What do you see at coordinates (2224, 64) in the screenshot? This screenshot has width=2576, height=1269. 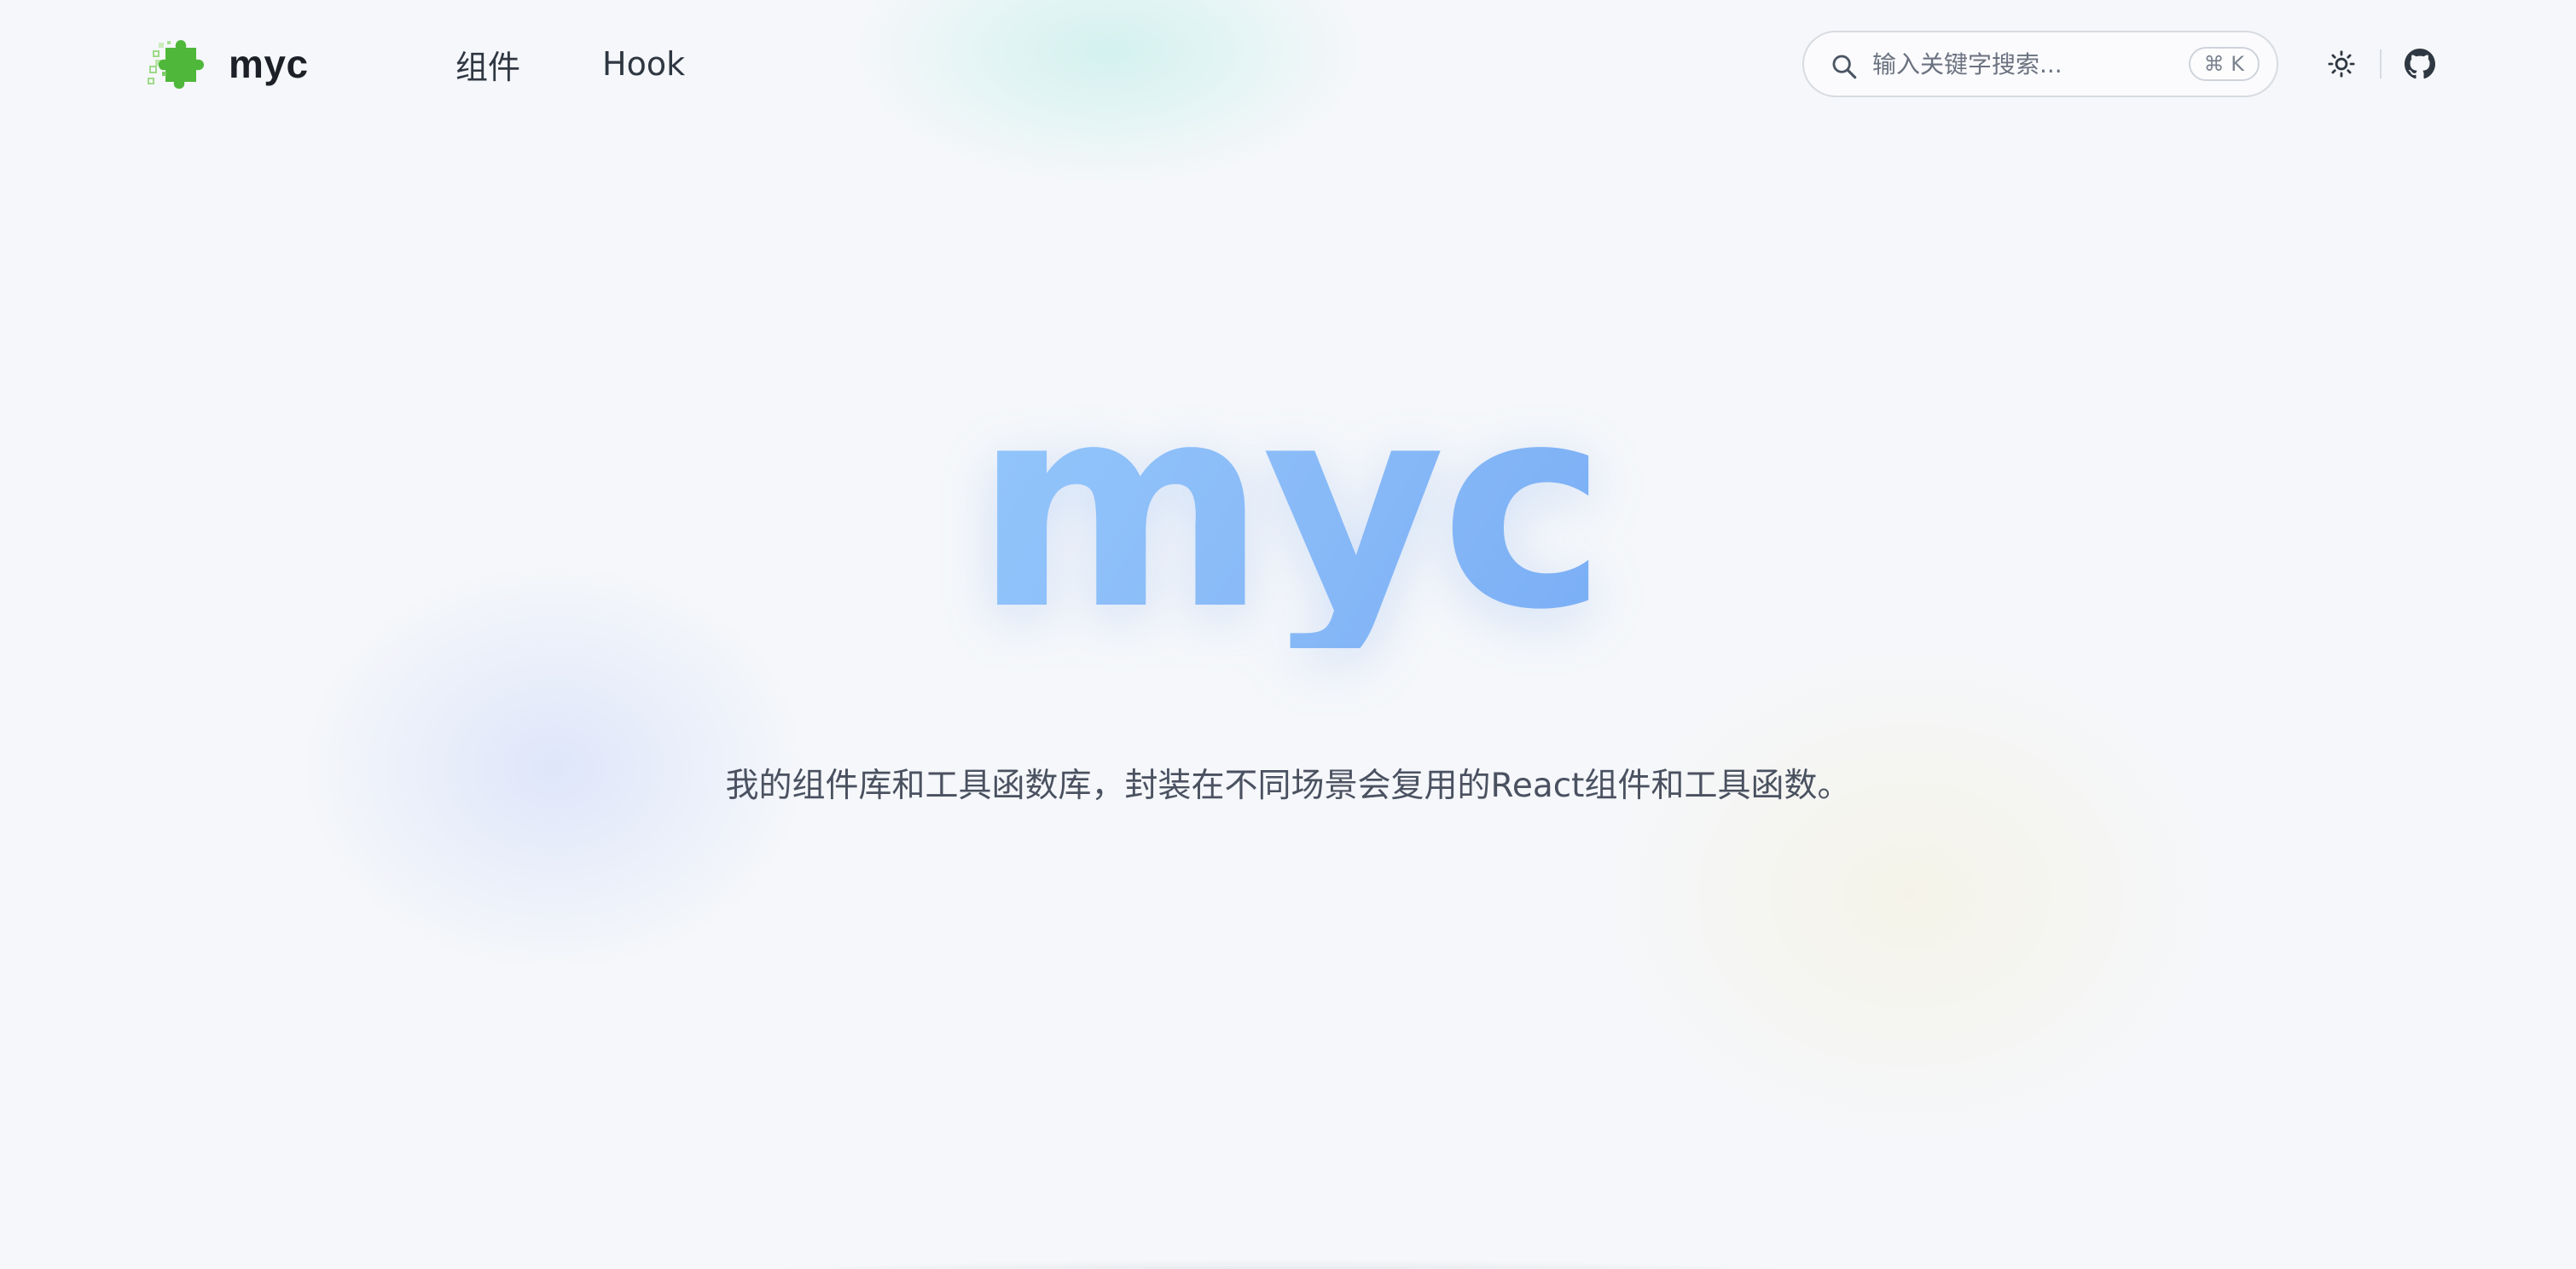 I see `search-shortcut-badge: ⌘ K` at bounding box center [2224, 64].